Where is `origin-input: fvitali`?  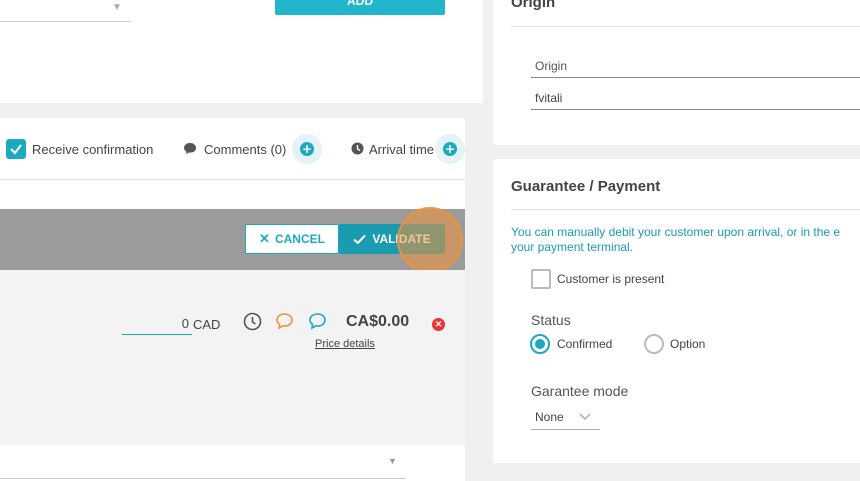
origin-input: fvitali is located at coordinates (695, 97).